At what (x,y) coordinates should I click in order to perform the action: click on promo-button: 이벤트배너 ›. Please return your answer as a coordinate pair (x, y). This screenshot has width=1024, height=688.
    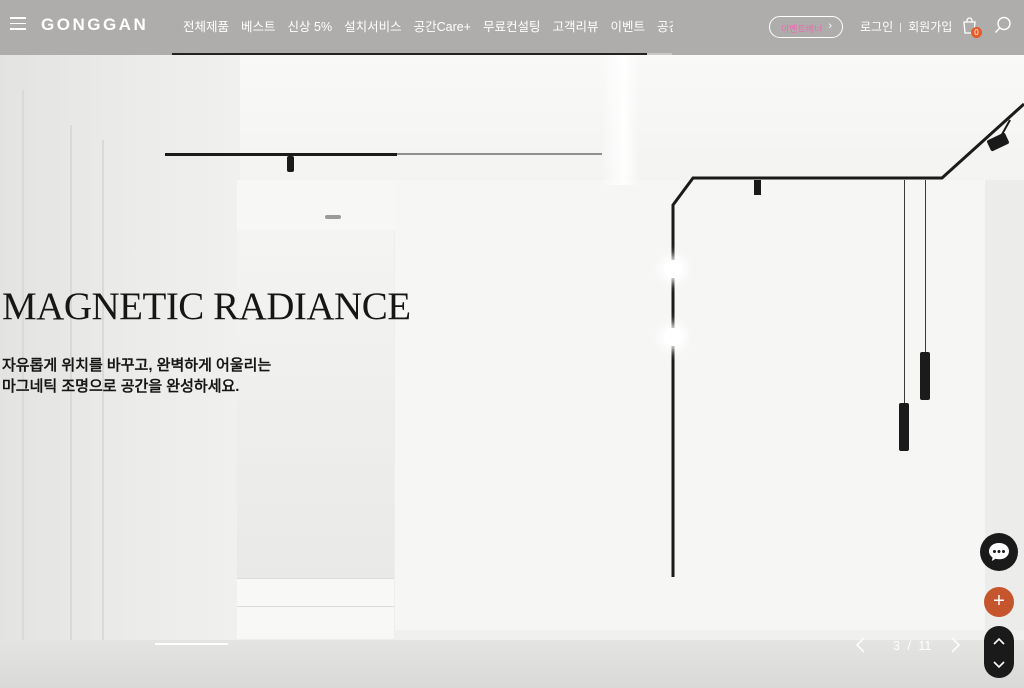
    Looking at the image, I should click on (806, 27).